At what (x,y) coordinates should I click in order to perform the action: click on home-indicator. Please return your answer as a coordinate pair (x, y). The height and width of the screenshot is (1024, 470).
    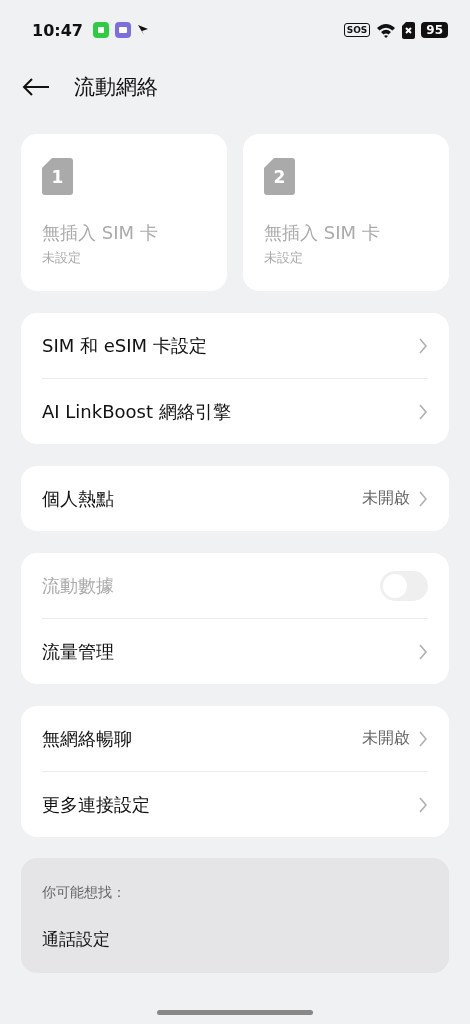
    Looking at the image, I should click on (235, 1012).